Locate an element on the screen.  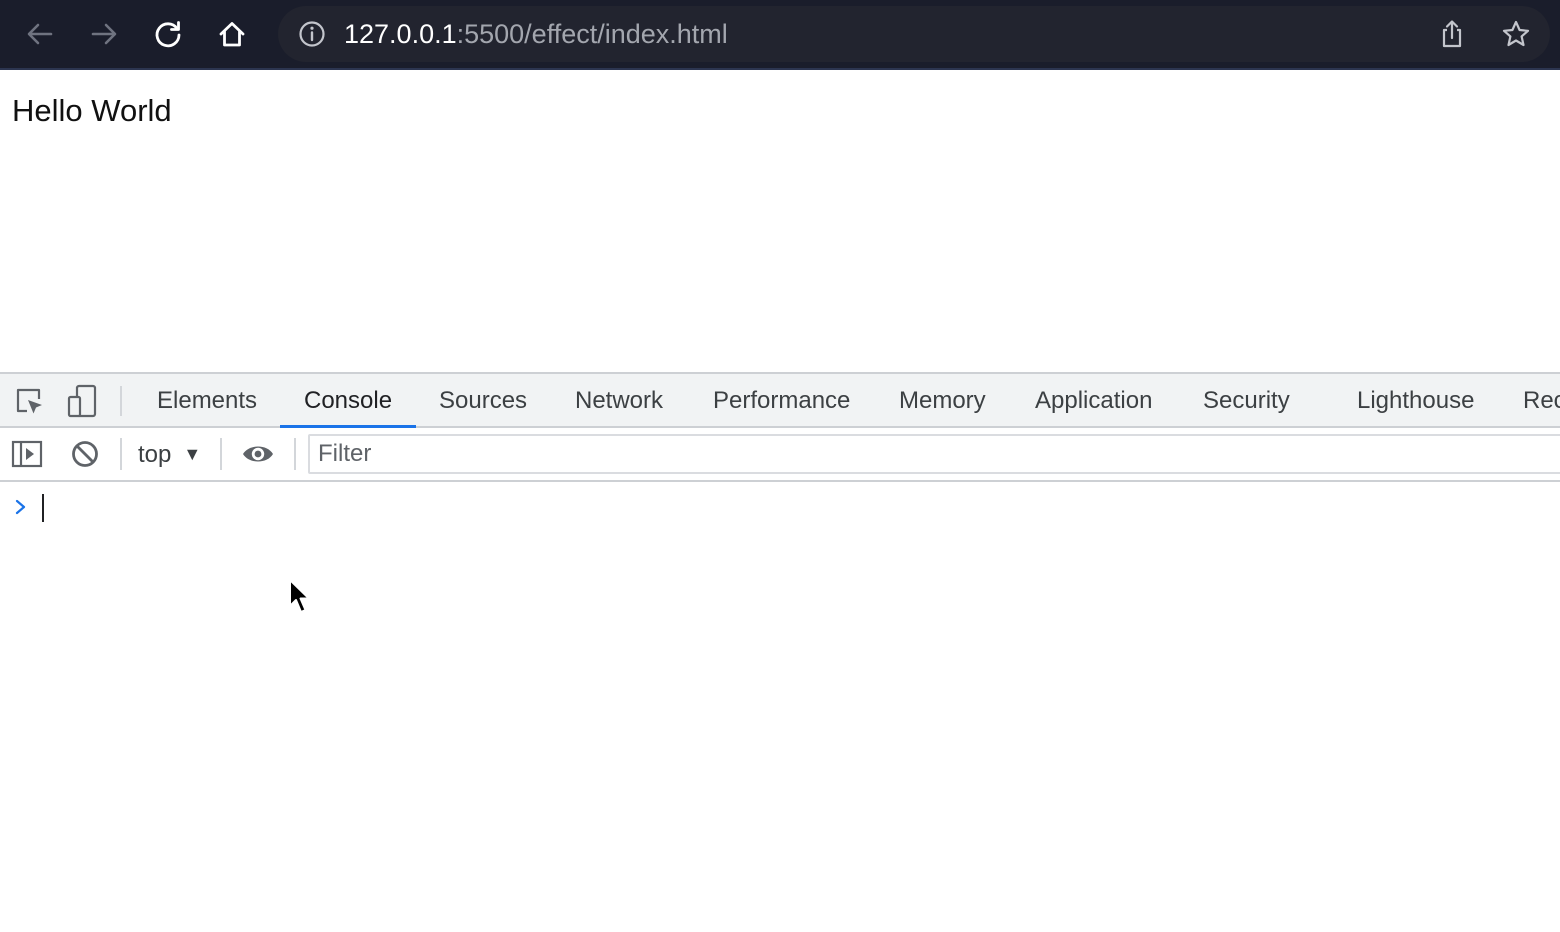
reload-icon is located at coordinates (168, 34).